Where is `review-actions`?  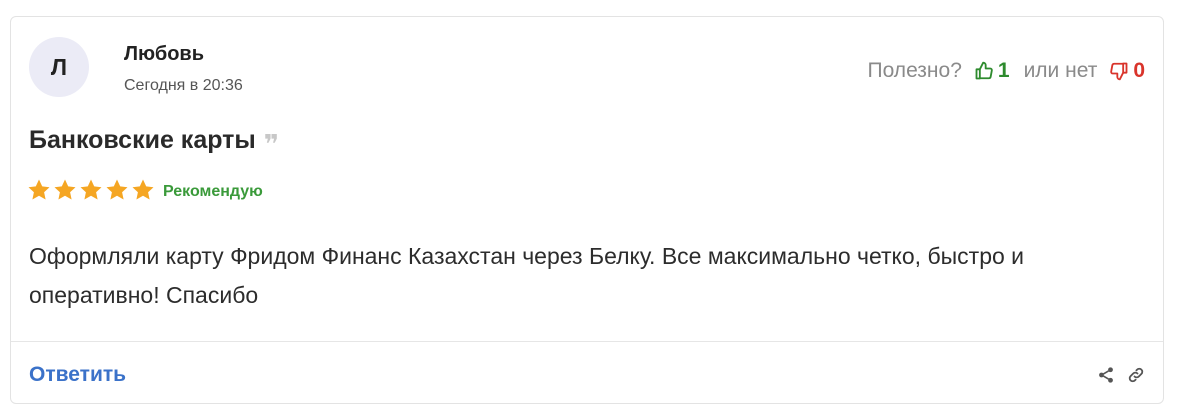 review-actions is located at coordinates (1115, 375).